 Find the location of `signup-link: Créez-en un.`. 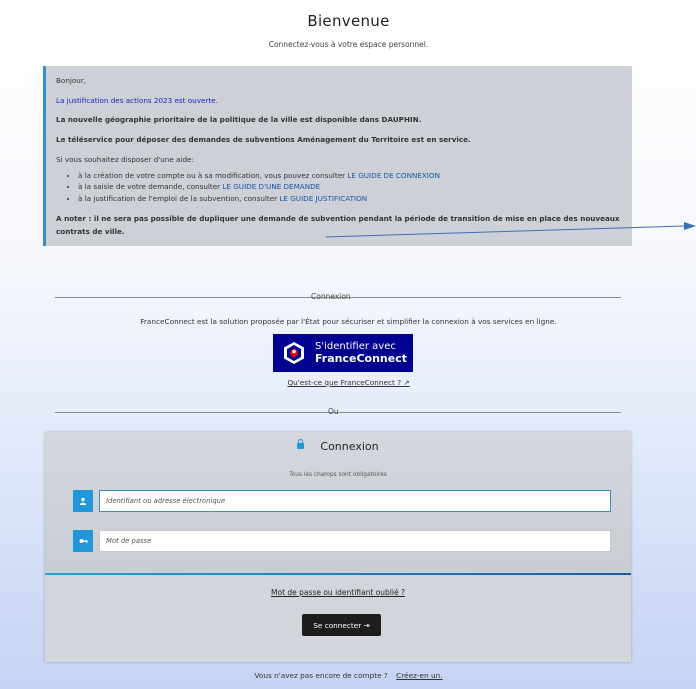

signup-link: Créez-en un. is located at coordinates (419, 675).